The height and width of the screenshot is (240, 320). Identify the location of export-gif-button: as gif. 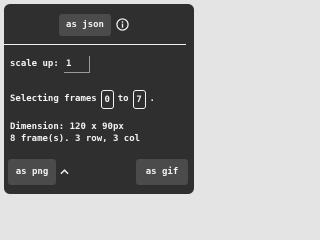
(162, 172).